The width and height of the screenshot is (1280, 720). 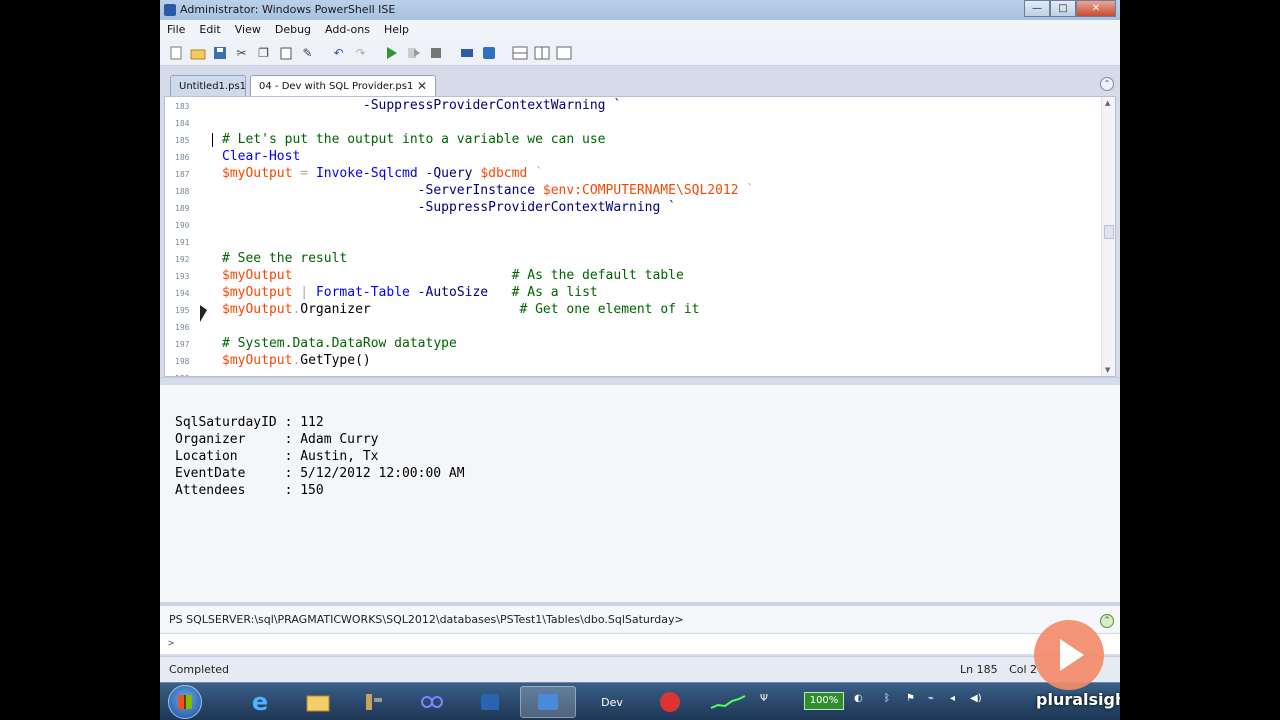 I want to click on run-icon, so click(x=391, y=52).